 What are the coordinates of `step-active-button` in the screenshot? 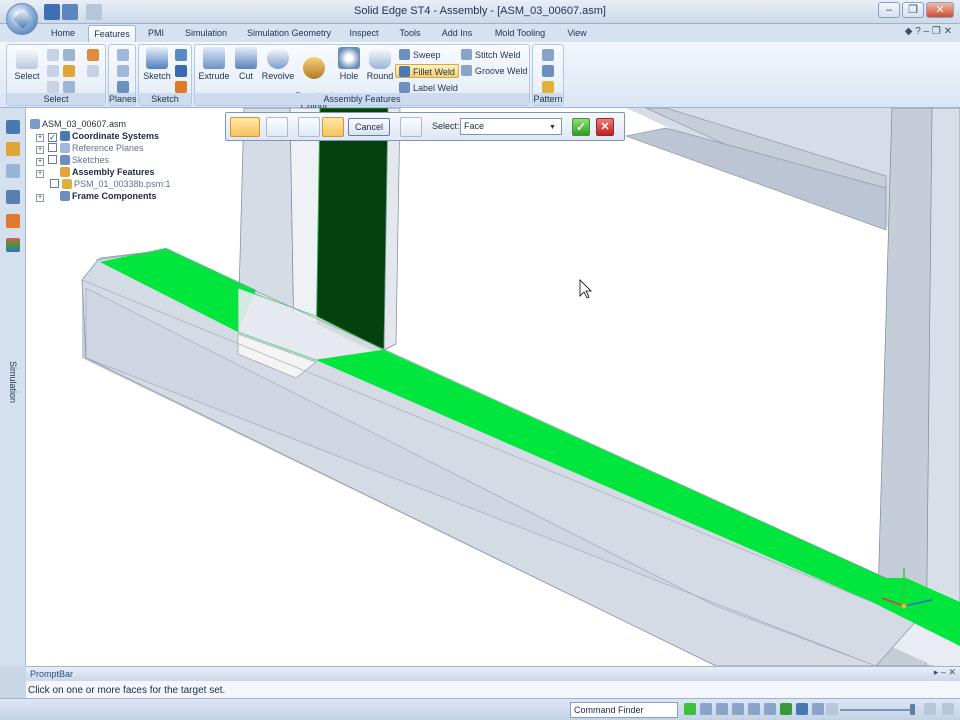 It's located at (333, 127).